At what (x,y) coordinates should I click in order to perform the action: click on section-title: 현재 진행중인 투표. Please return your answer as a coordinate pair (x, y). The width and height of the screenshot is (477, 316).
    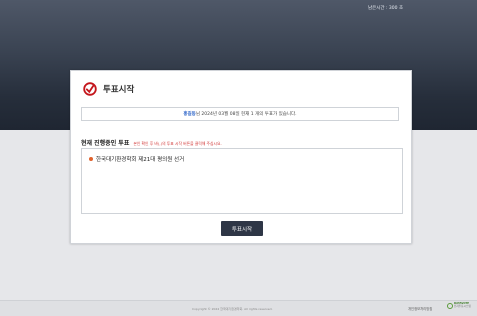
    Looking at the image, I should click on (105, 143).